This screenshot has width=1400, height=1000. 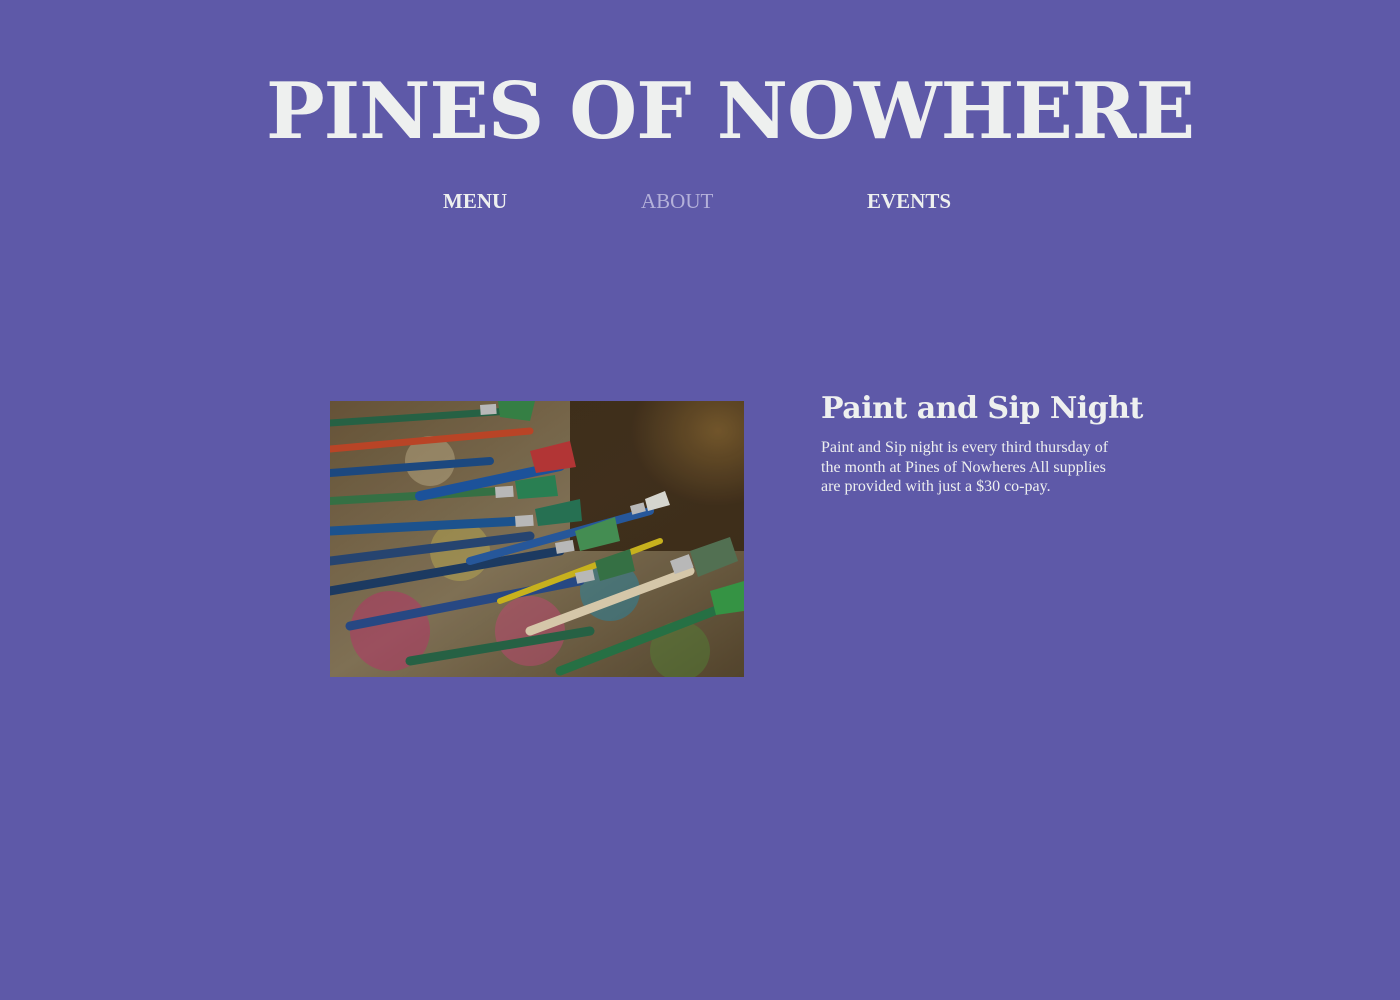 What do you see at coordinates (677, 201) in the screenshot?
I see `nav-item-about: ABOUT` at bounding box center [677, 201].